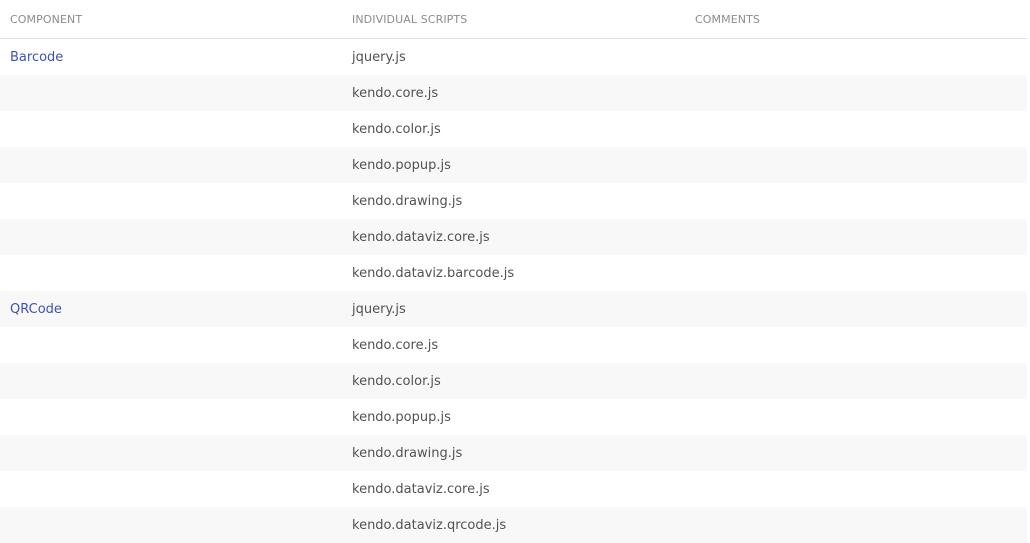 This screenshot has width=1030, height=543. Describe the element at coordinates (171, 19) in the screenshot. I see `column-header-component: COMPONENT` at that location.